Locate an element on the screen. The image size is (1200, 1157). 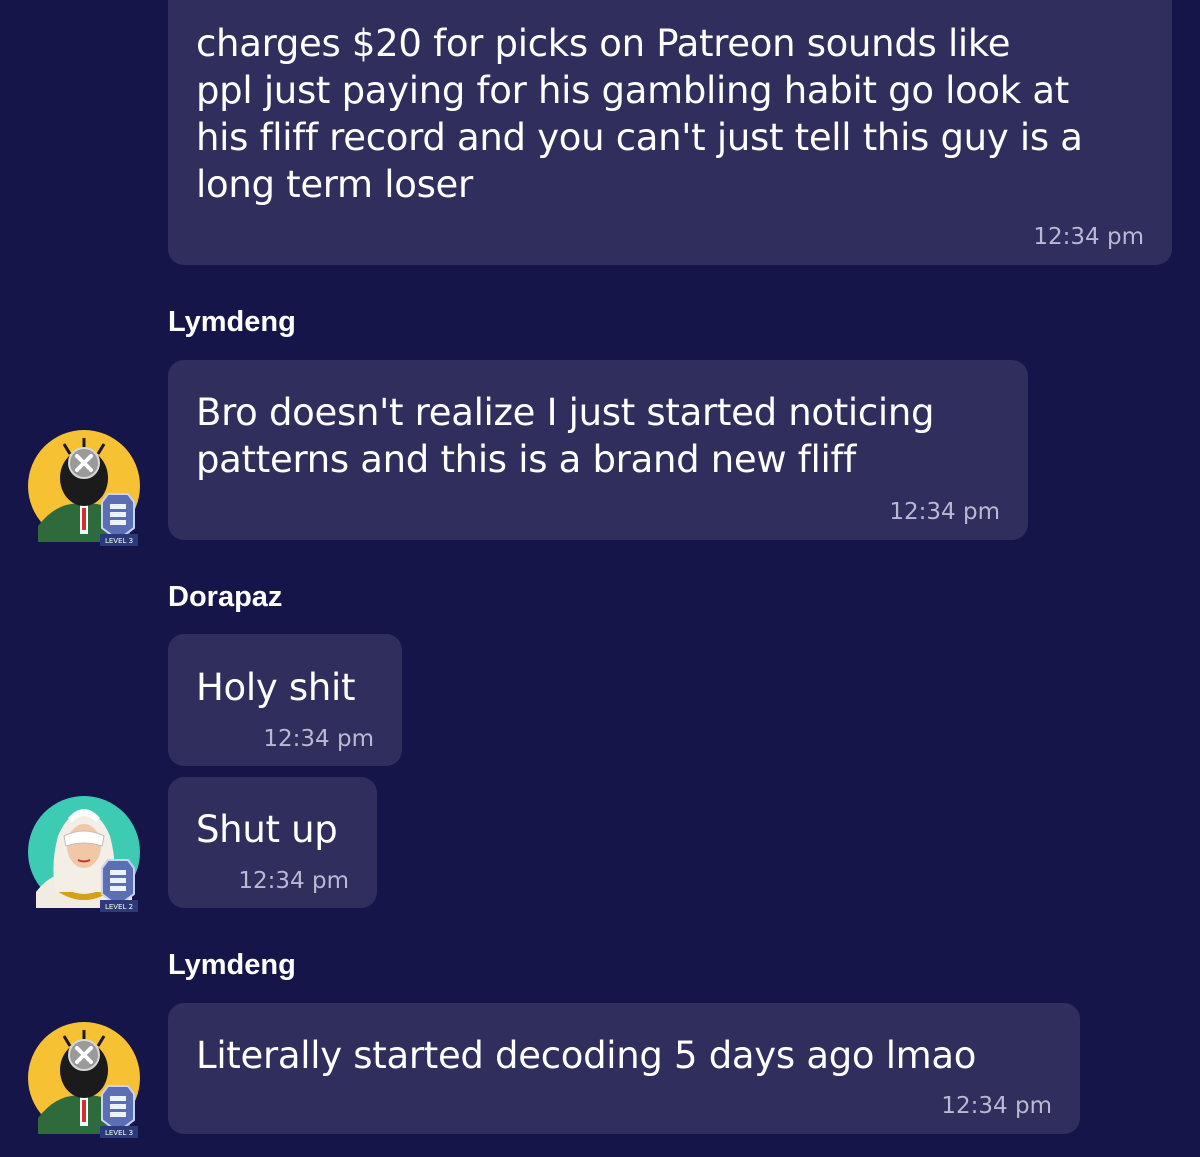
svg-text: LEVEL 2 is located at coordinates (119, 907).